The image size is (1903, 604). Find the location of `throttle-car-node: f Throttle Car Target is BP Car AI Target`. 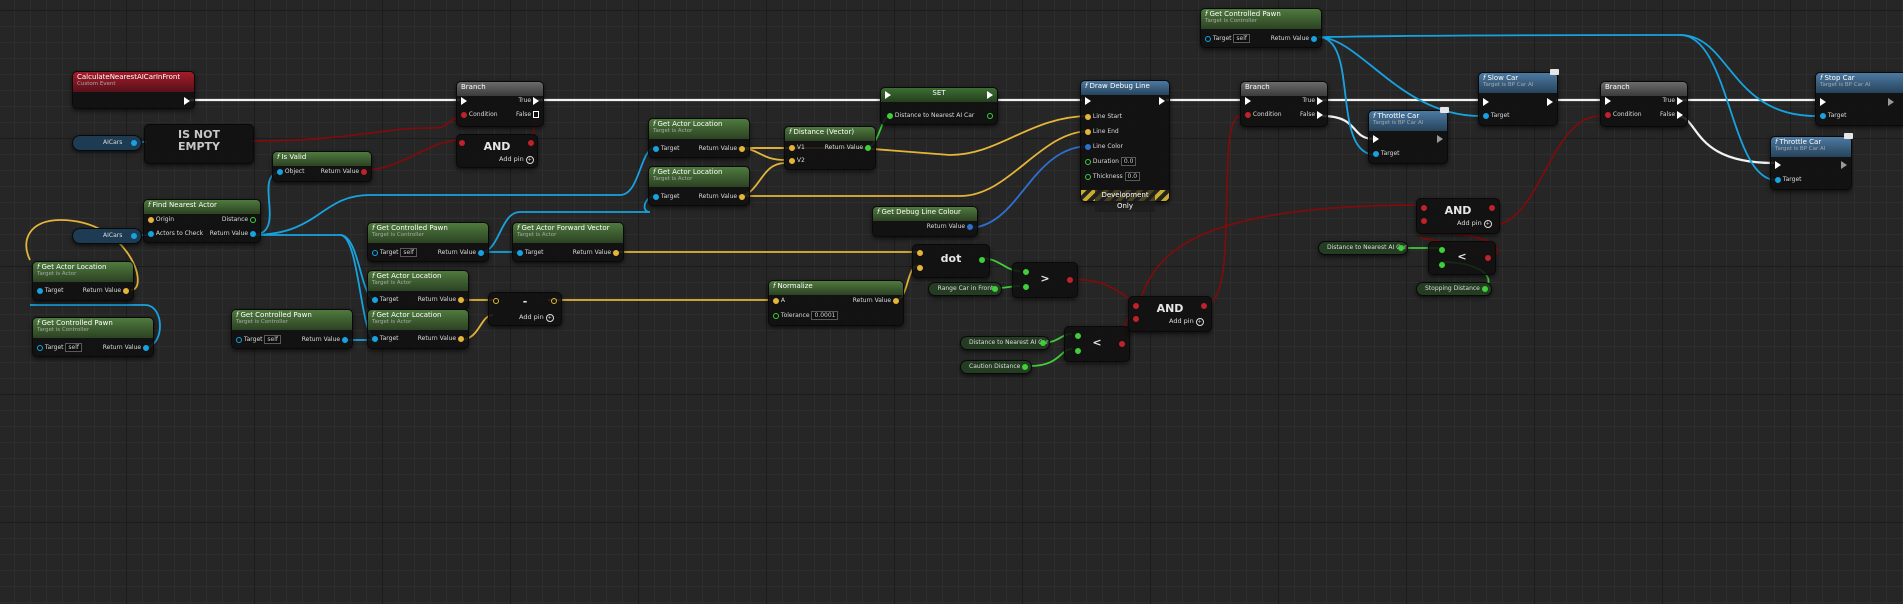

throttle-car-node: f Throttle Car Target is BP Car AI Target is located at coordinates (1408, 135).